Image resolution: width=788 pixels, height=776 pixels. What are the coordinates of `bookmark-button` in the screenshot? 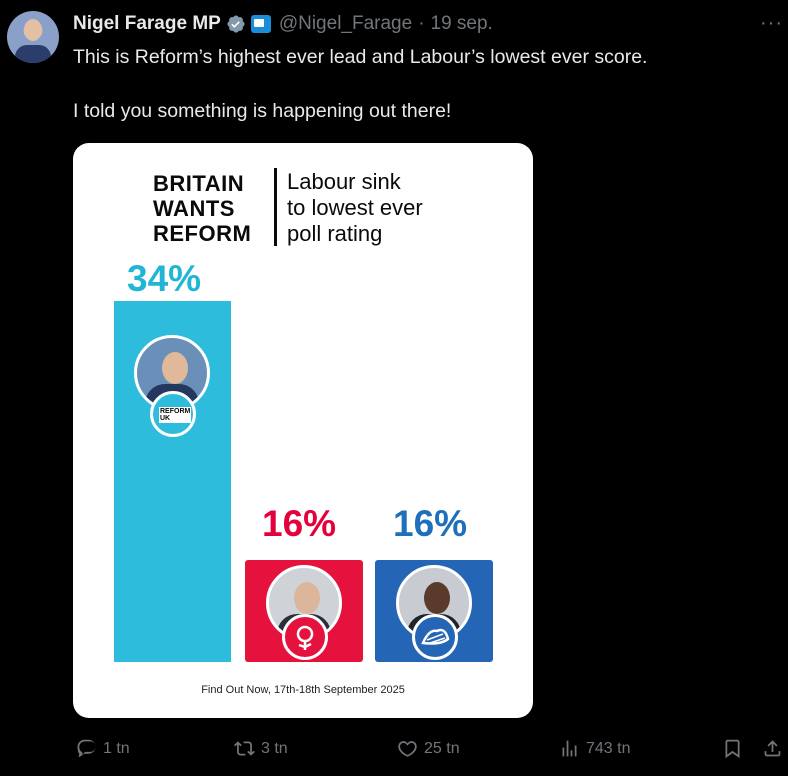 It's located at (735, 748).